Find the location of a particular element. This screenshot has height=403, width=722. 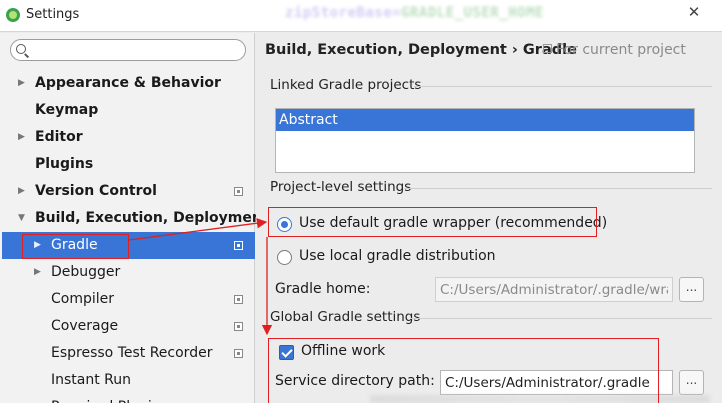

sidebar-item-label: Keymap is located at coordinates (67, 110).